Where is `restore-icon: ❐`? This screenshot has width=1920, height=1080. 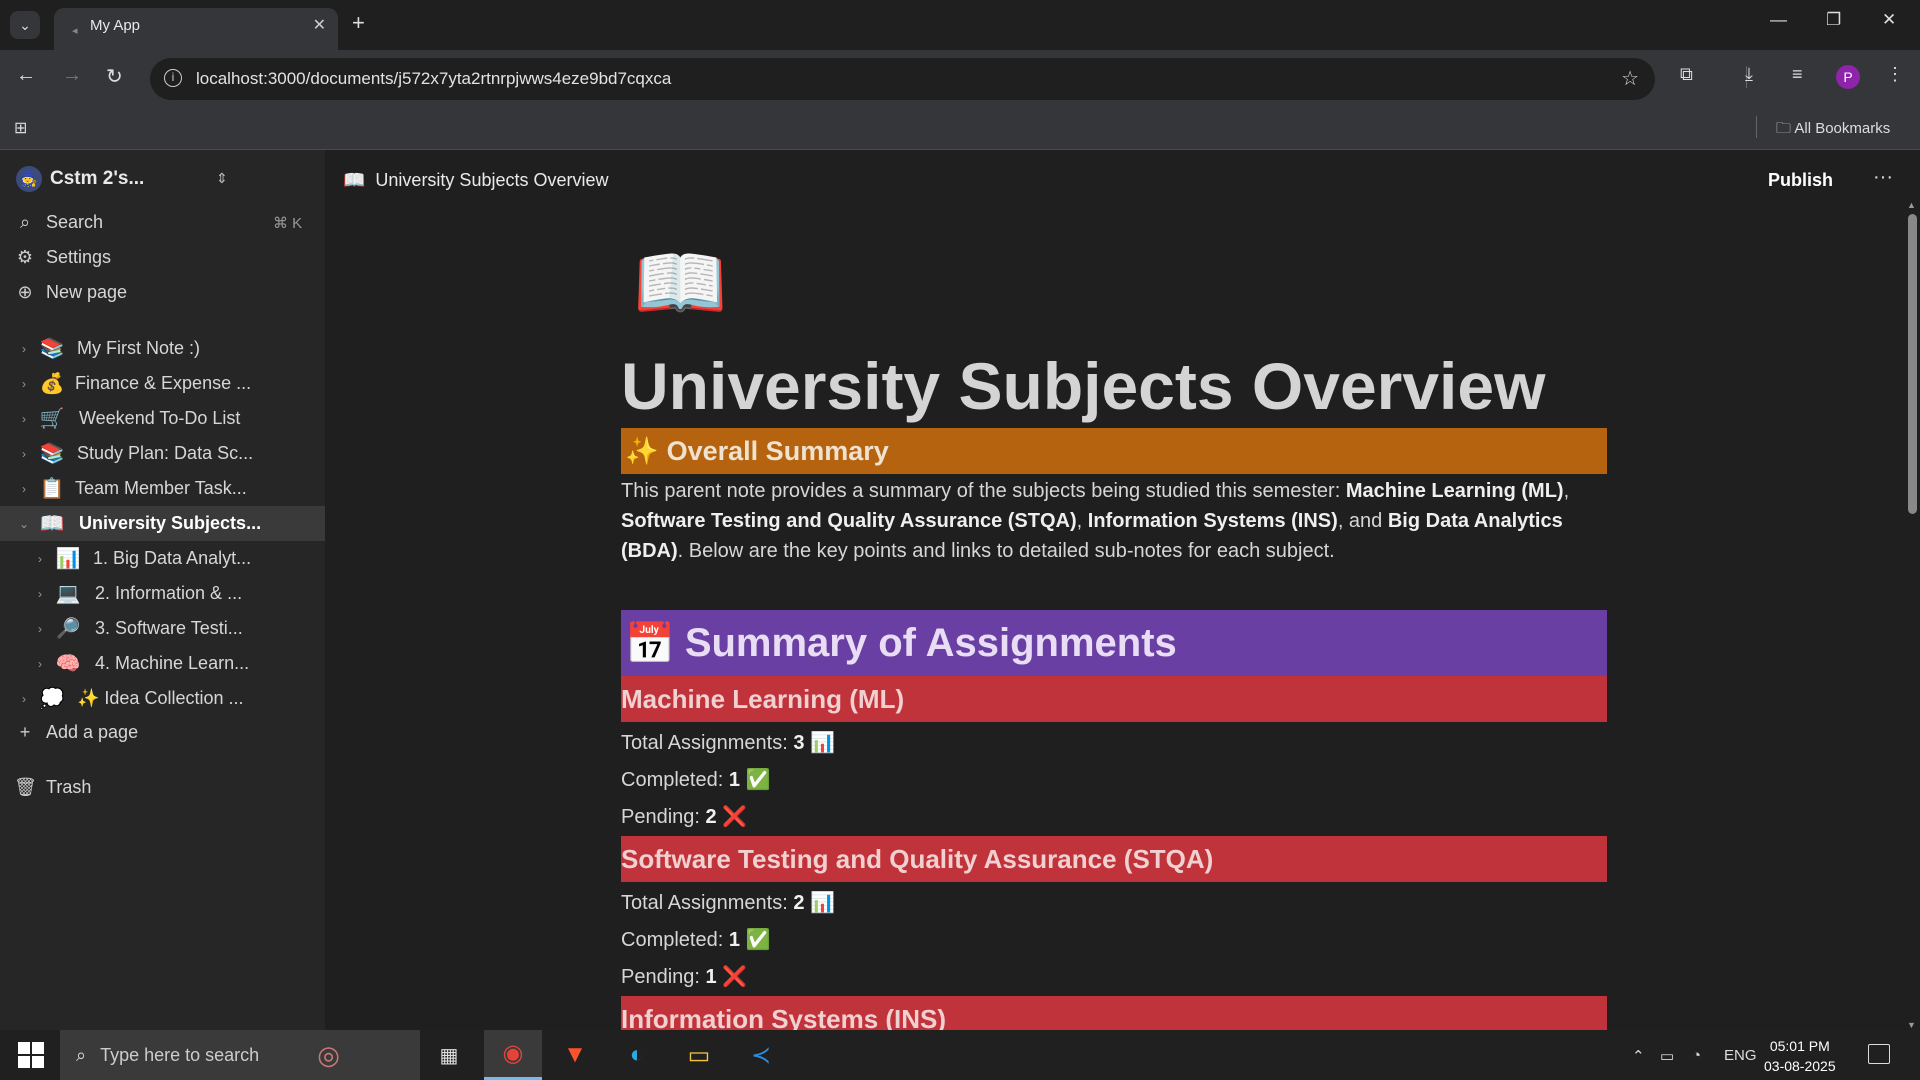
restore-icon: ❐ is located at coordinates (1833, 20).